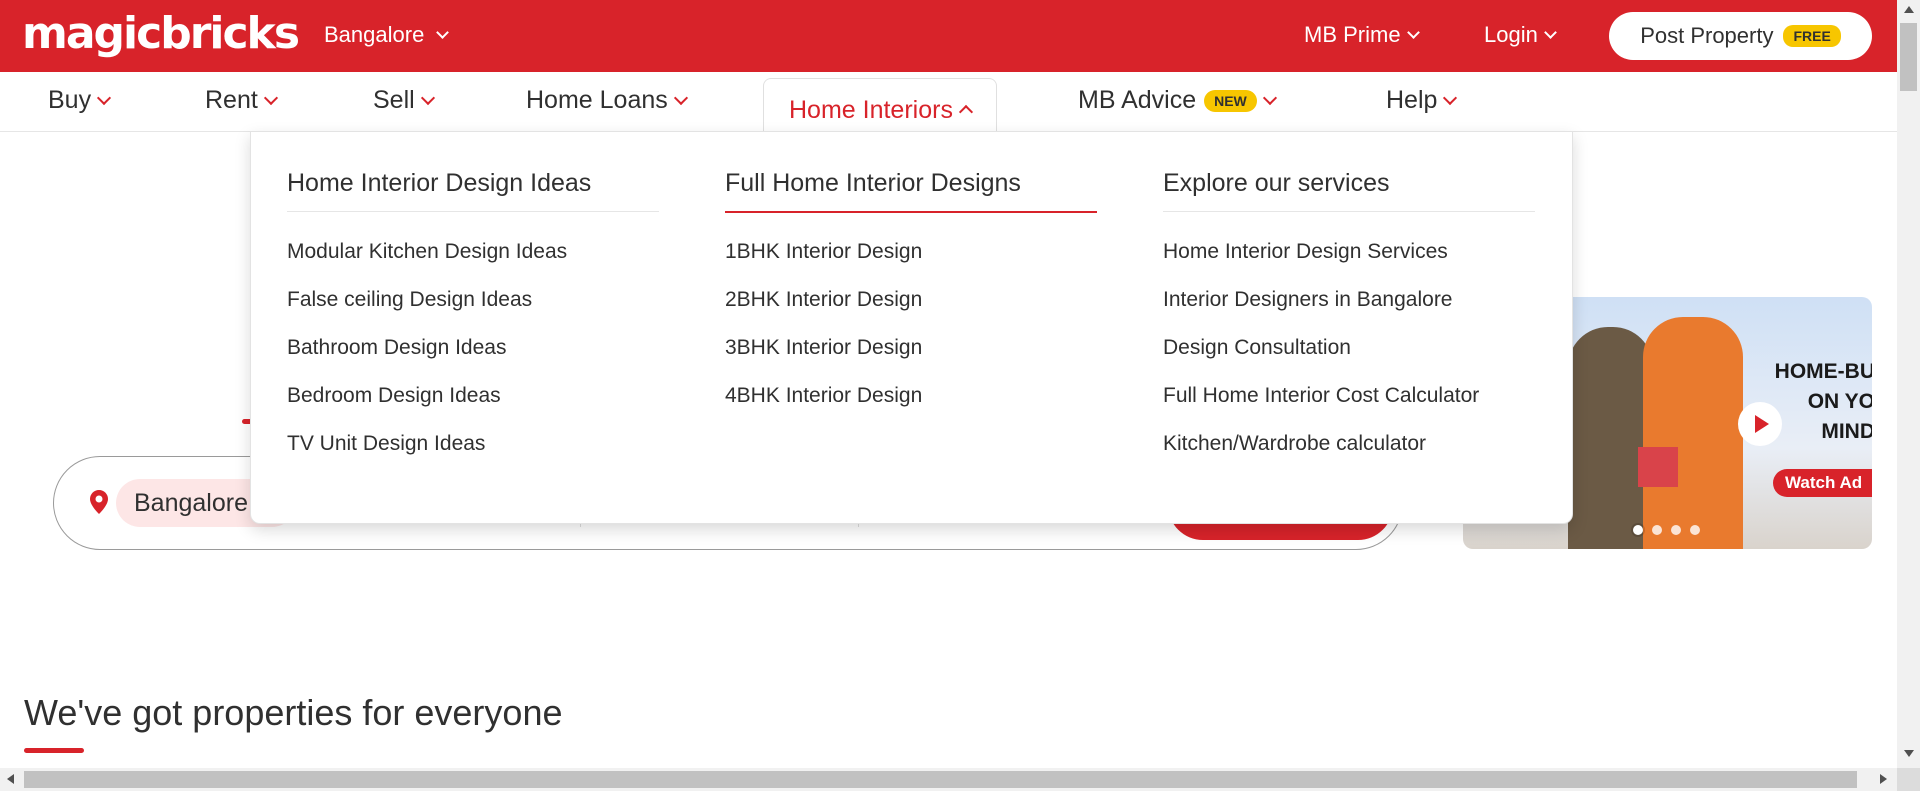 The width and height of the screenshot is (1920, 791). What do you see at coordinates (374, 34) in the screenshot?
I see `city-selector-label: Bangalore` at bounding box center [374, 34].